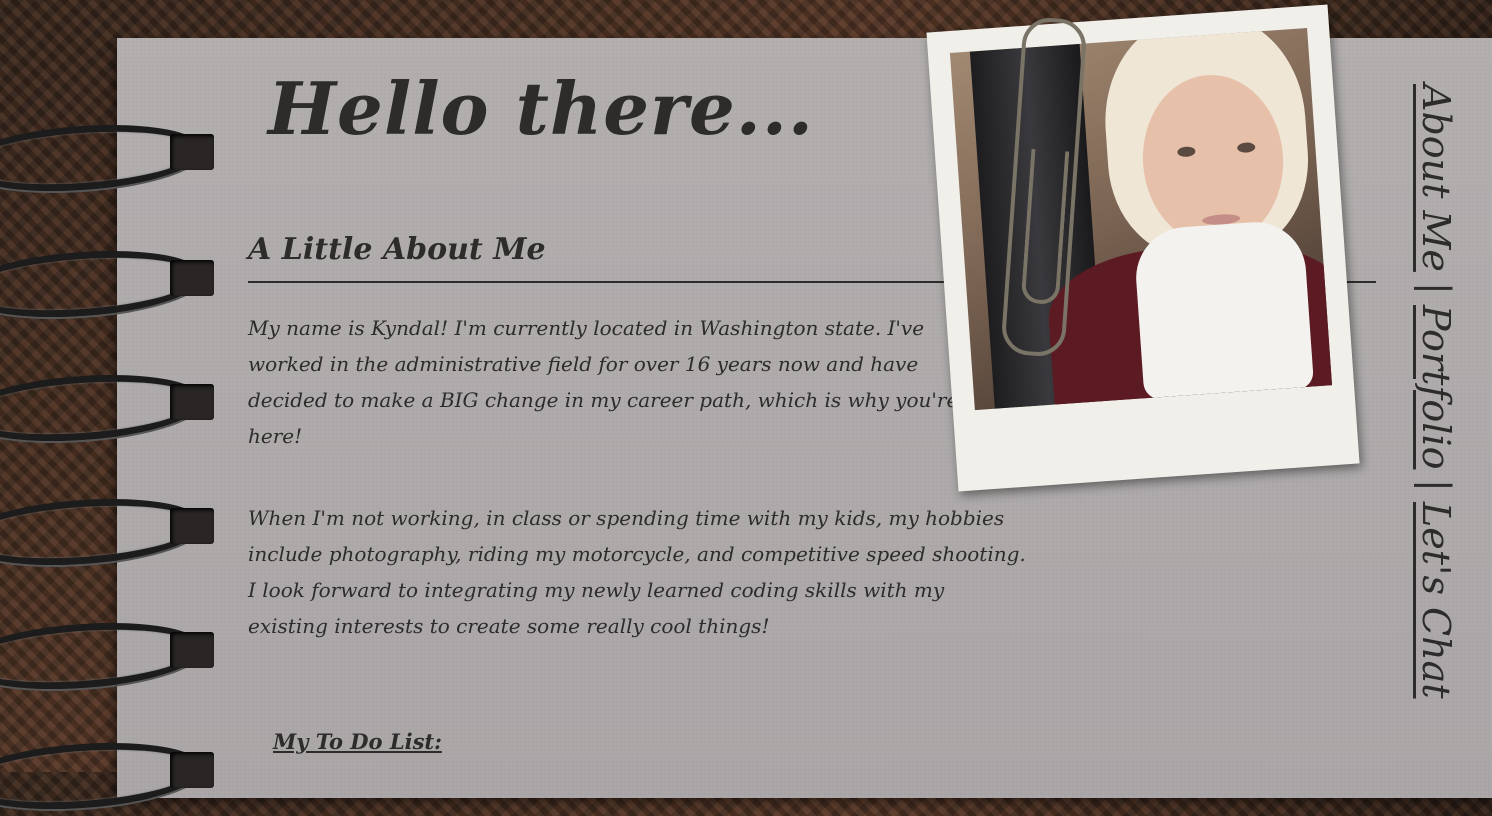 This screenshot has height=816, width=1492. I want to click on todo-list-heading: My To Do List:, so click(357, 741).